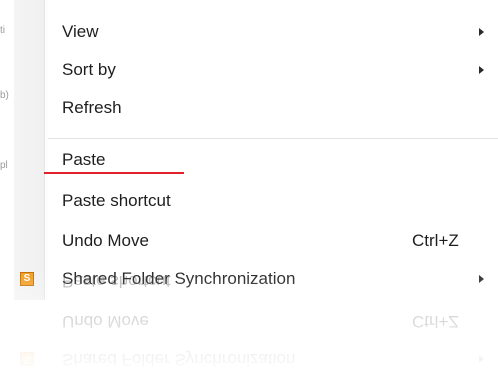 Image resolution: width=498 pixels, height=376 pixels. What do you see at coordinates (256, 70) in the screenshot?
I see `menu-item-sort-by: Sort by` at bounding box center [256, 70].